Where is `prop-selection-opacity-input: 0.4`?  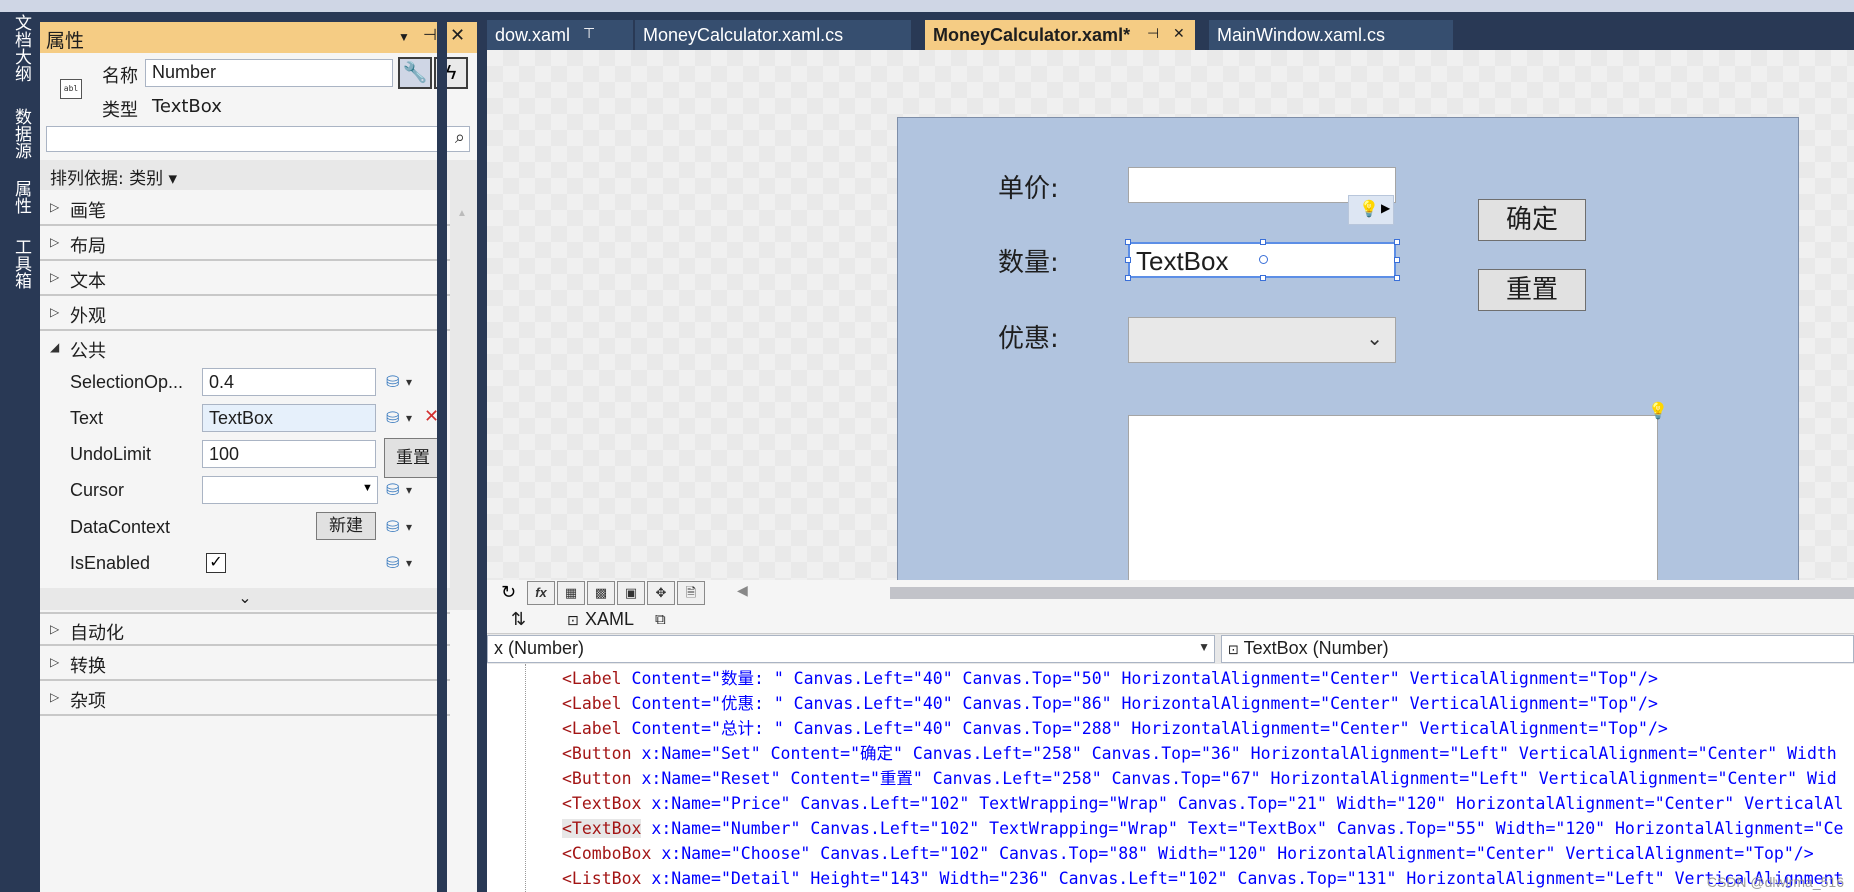 prop-selection-opacity-input: 0.4 is located at coordinates (289, 382).